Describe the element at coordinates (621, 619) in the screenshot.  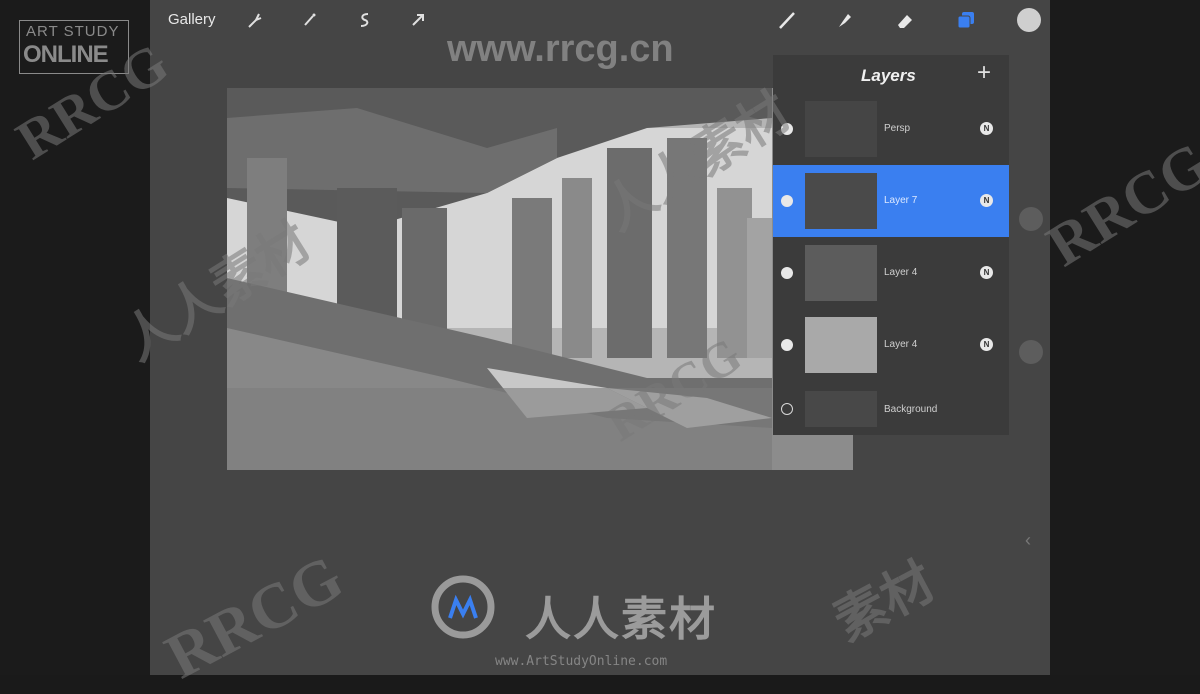
I see `watermark-brand-cn: 人人素材` at that location.